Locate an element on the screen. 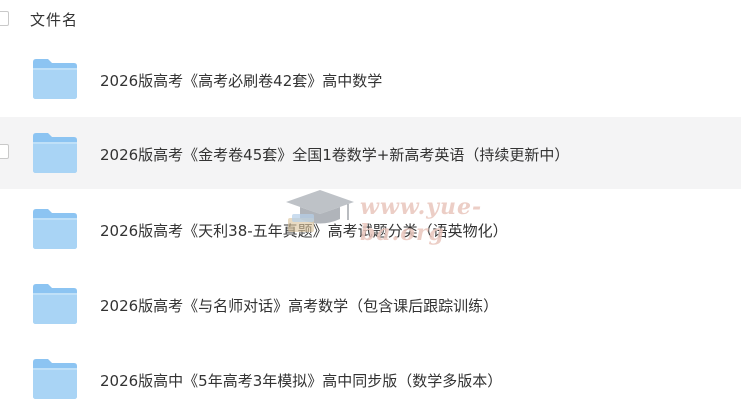 This screenshot has height=412, width=741. row-checkbox is located at coordinates (4, 151).